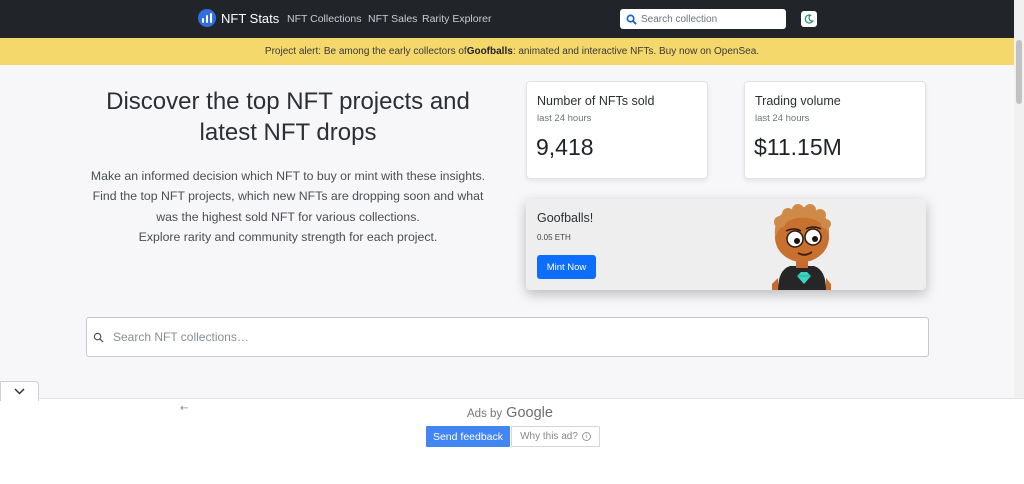 The image size is (1024, 484). What do you see at coordinates (324, 19) in the screenshot?
I see `nav-link-nft-collections: NFT Collections` at bounding box center [324, 19].